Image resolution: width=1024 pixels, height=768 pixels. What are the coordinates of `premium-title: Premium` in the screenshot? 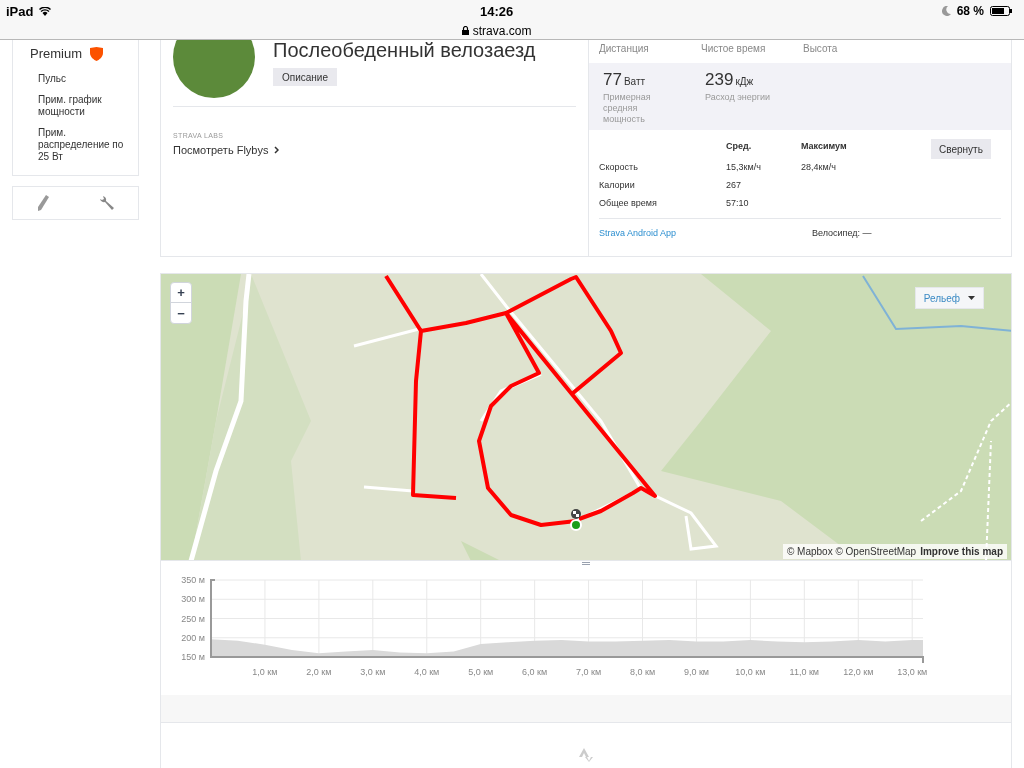 It's located at (56, 54).